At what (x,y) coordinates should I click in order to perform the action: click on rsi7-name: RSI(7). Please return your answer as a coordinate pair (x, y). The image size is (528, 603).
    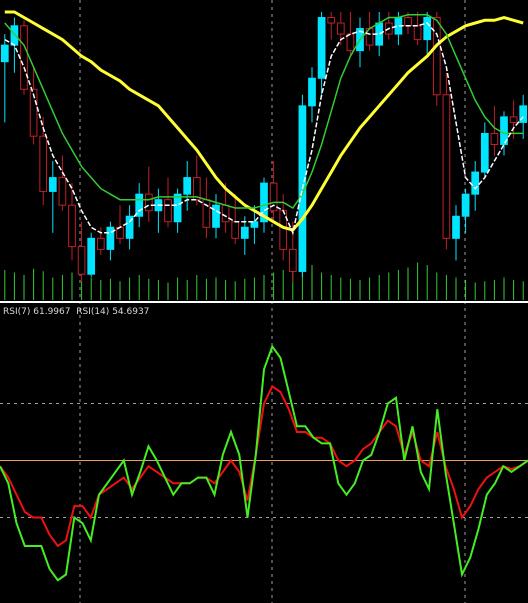
    Looking at the image, I should click on (17, 312).